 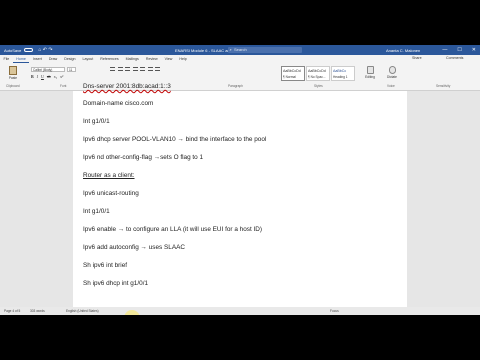 I want to click on bold-button: B, so click(x=32, y=76).